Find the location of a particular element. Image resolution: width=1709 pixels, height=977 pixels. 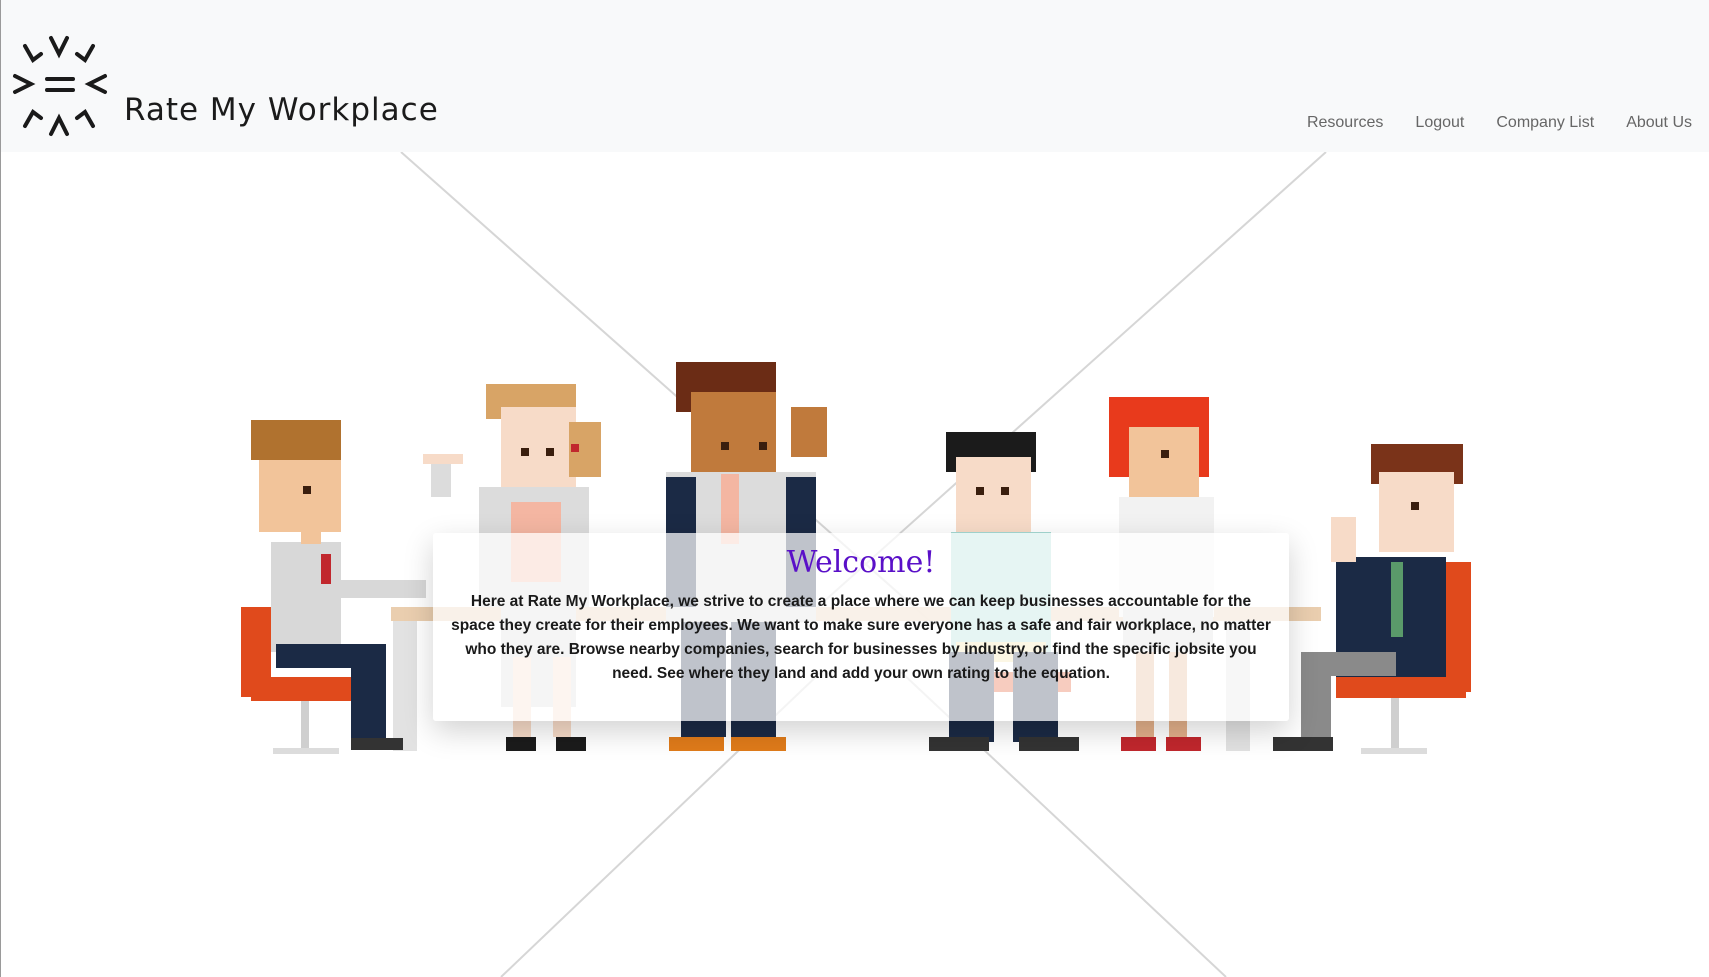

nav-company-list: Company List is located at coordinates (1545, 123).